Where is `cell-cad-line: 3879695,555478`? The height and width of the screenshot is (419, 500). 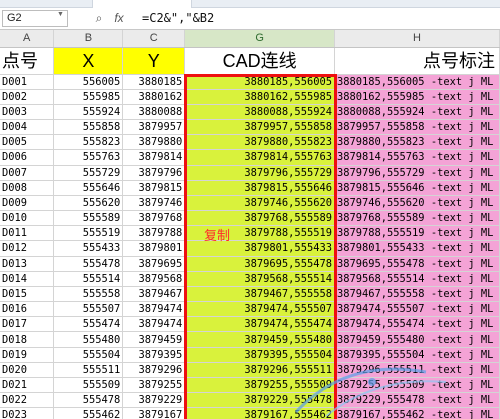
cell-cad-line: 3879695,555478 is located at coordinates (259, 264).